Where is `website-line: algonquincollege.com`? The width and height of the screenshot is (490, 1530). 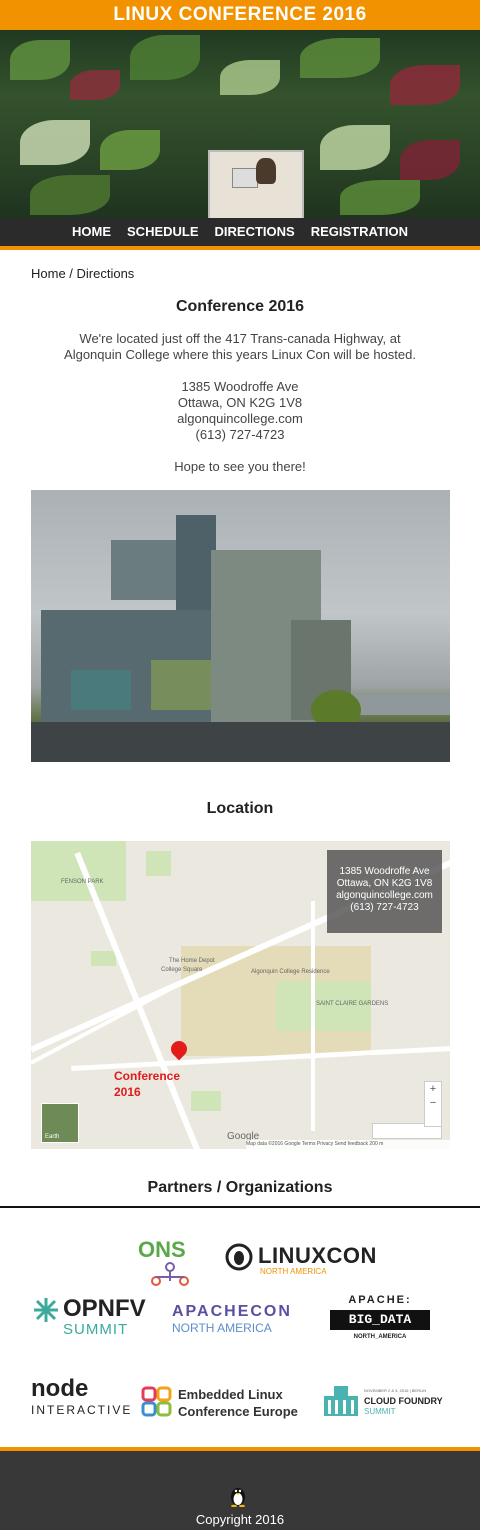
website-line: algonquincollege.com is located at coordinates (240, 418).